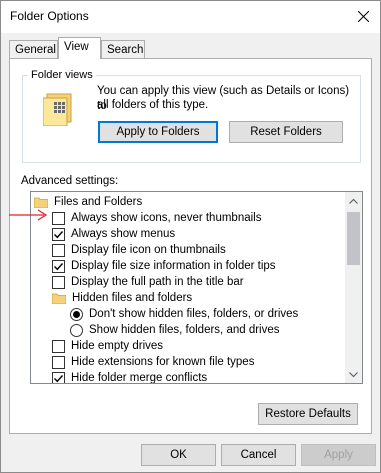 The image size is (381, 473). Describe the element at coordinates (353, 238) in the screenshot. I see `scrollbar-thumb` at that location.